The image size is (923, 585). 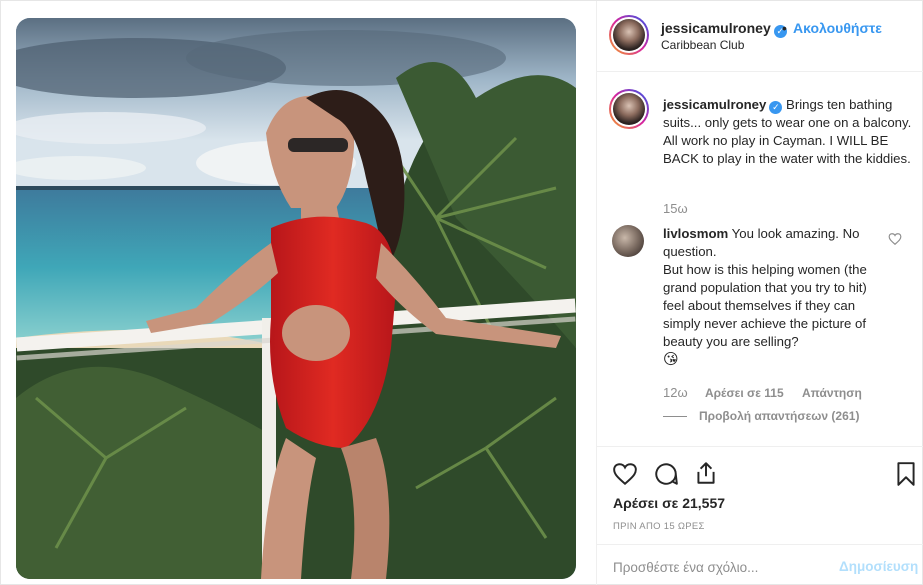 What do you see at coordinates (671, 359) in the screenshot?
I see `kiss-emoji-icon: 😘` at bounding box center [671, 359].